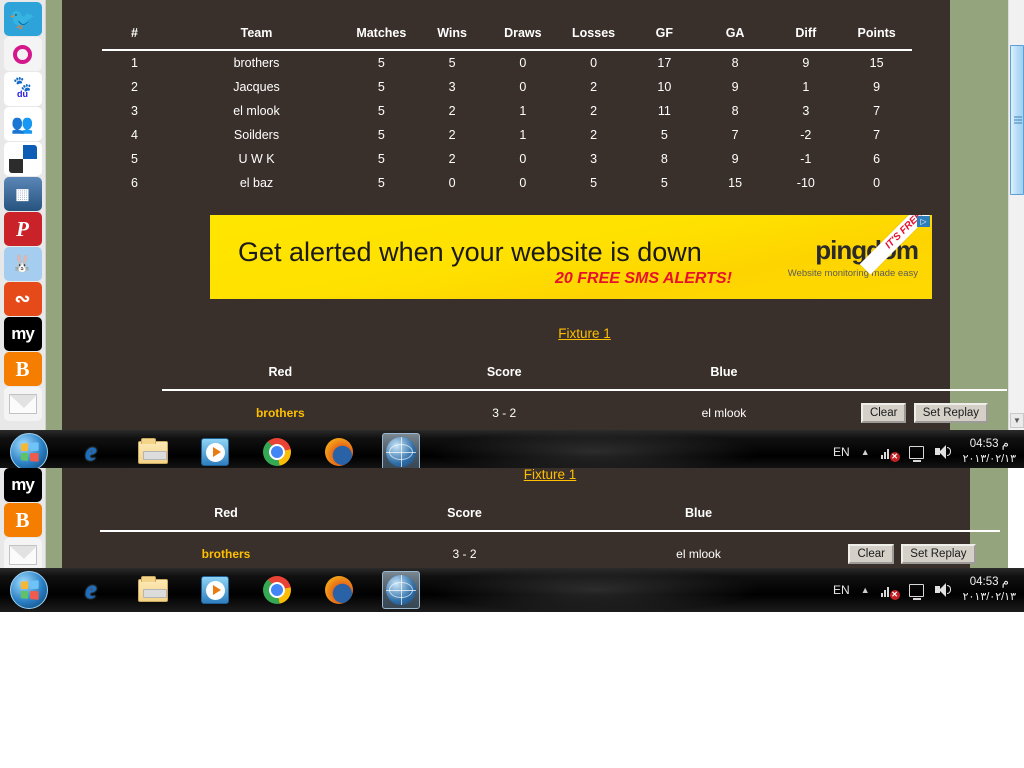  I want to click on set-replay-button: Set Replay, so click(951, 413).